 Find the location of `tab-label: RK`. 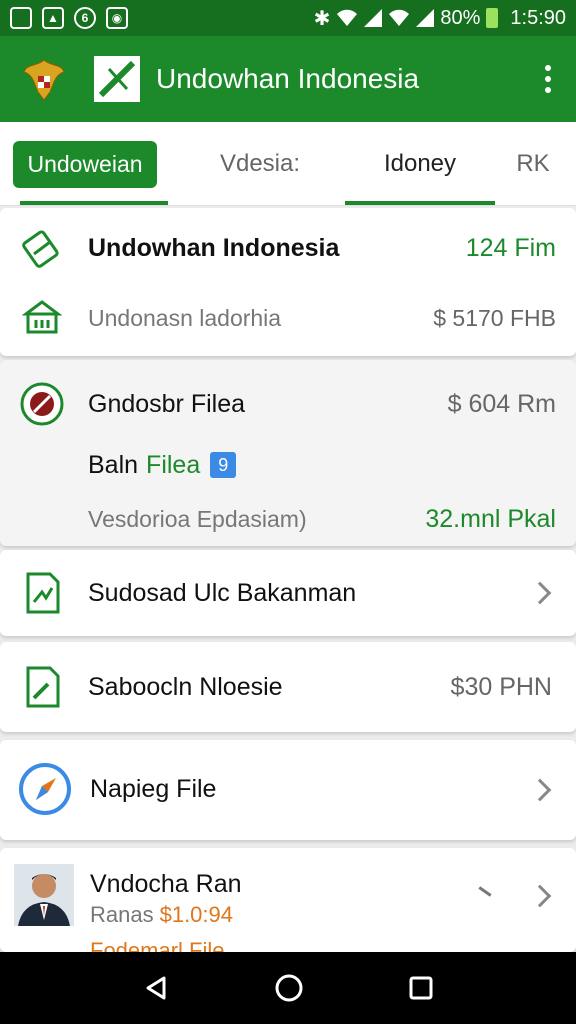

tab-label: RK is located at coordinates (533, 163).